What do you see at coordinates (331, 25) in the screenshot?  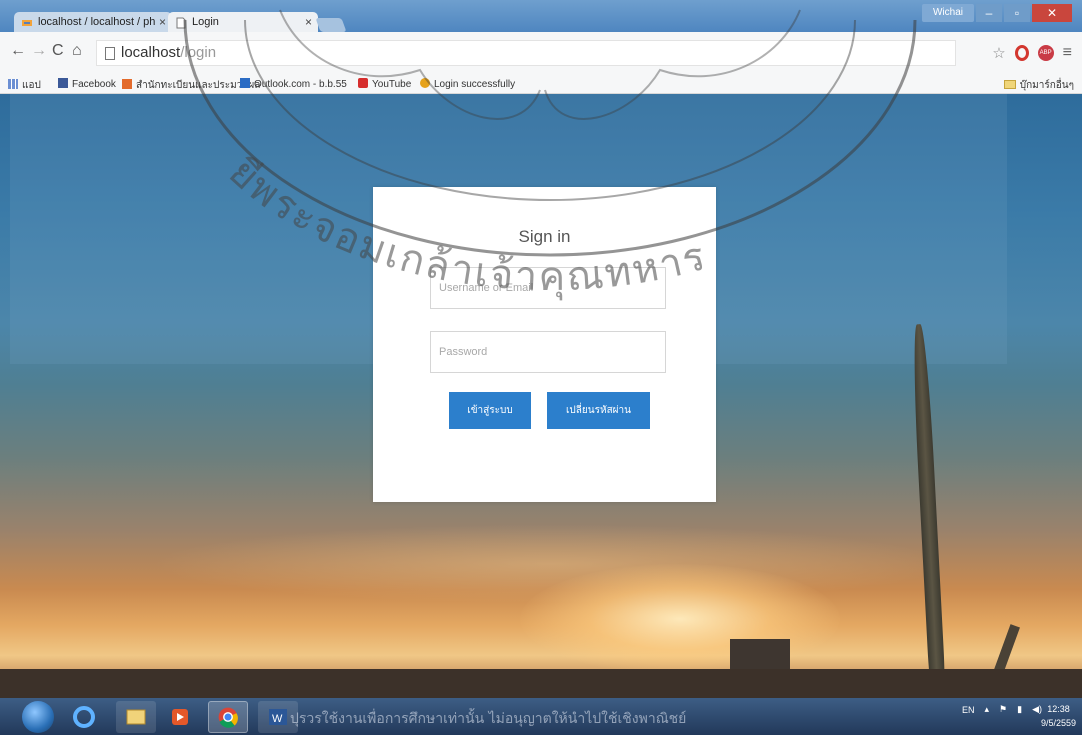 I see `new-tab-button` at bounding box center [331, 25].